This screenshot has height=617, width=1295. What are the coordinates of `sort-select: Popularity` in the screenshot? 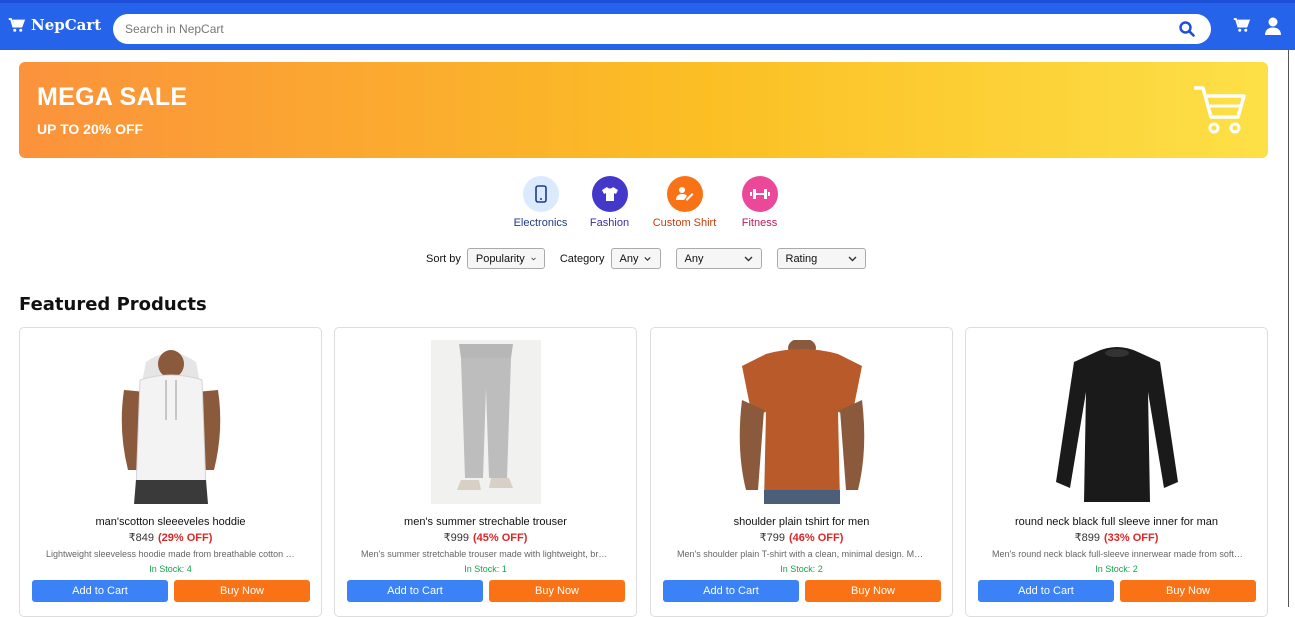 It's located at (505, 258).